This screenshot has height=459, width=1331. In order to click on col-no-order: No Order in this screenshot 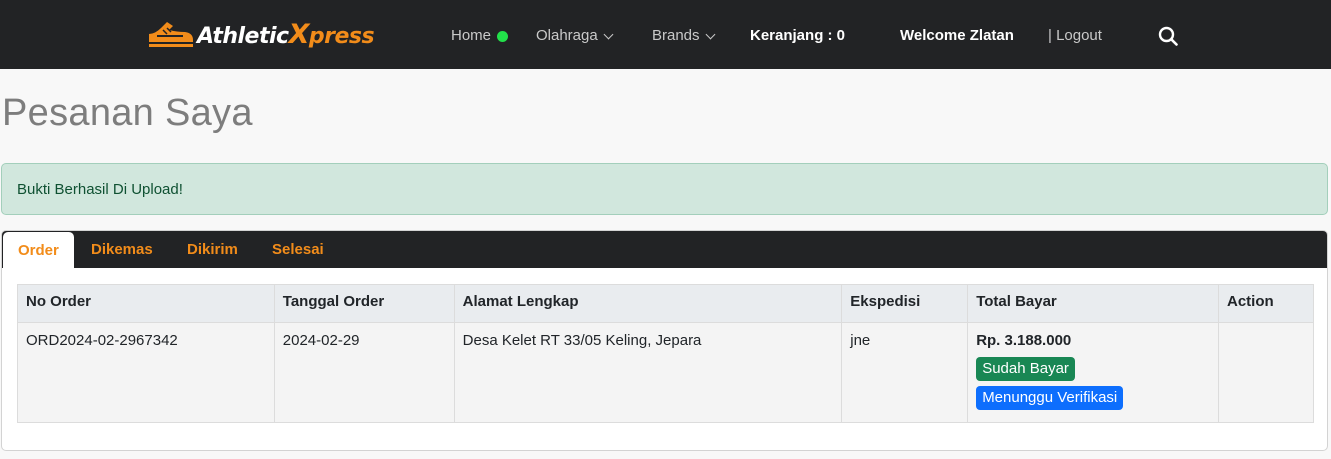, I will do `click(146, 303)`.